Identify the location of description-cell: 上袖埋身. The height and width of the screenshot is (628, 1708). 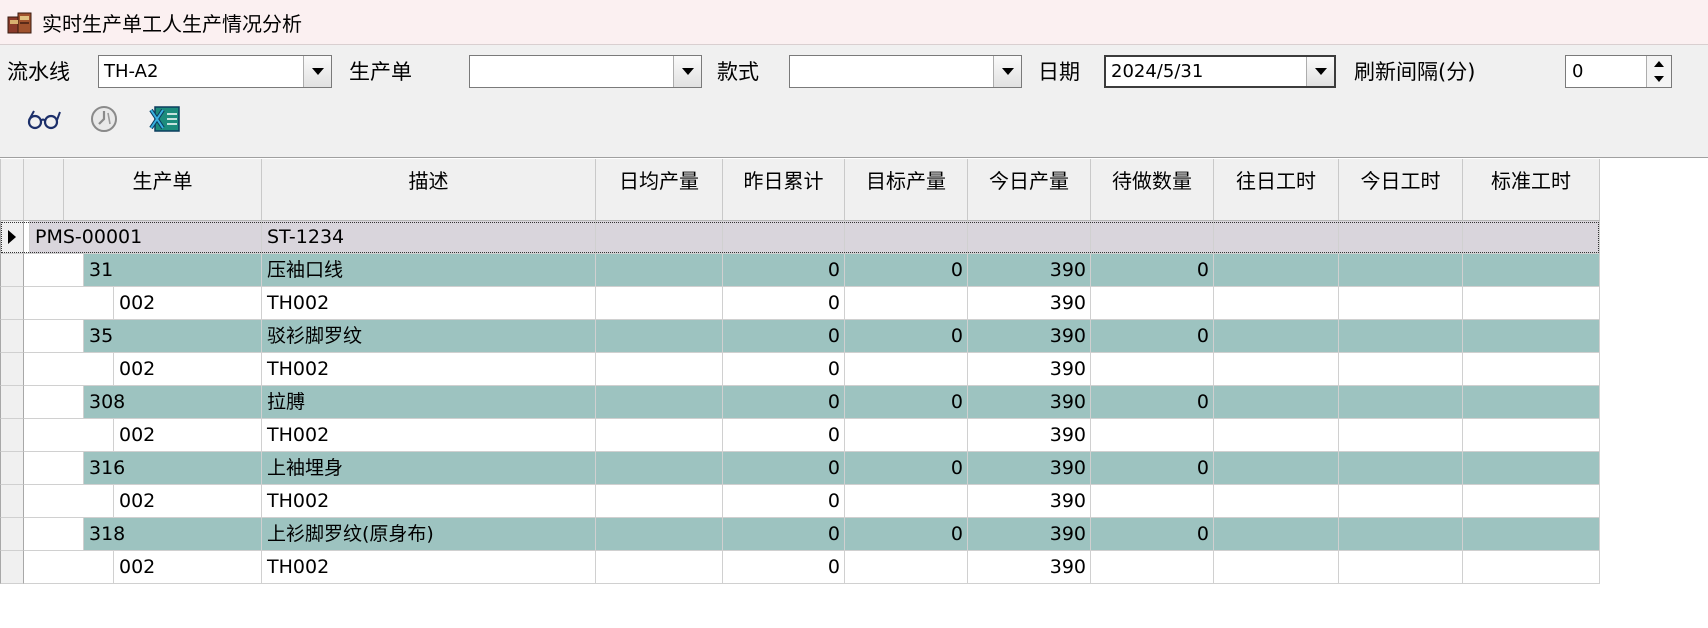
(429, 468).